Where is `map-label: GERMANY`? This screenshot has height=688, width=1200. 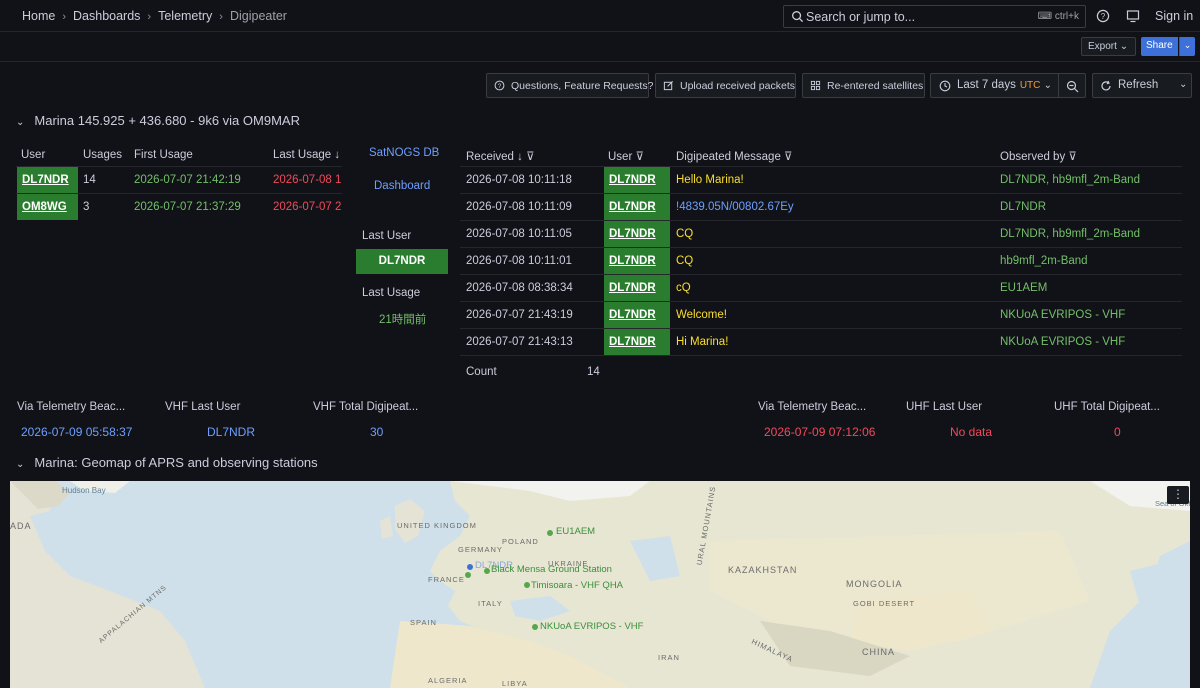 map-label: GERMANY is located at coordinates (480, 549).